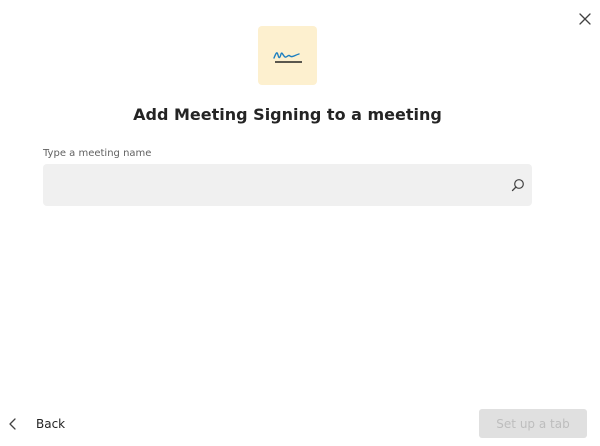 Image resolution: width=600 pixels, height=446 pixels. What do you see at coordinates (97, 153) in the screenshot?
I see `meeting-name-label: Type a meeting name` at bounding box center [97, 153].